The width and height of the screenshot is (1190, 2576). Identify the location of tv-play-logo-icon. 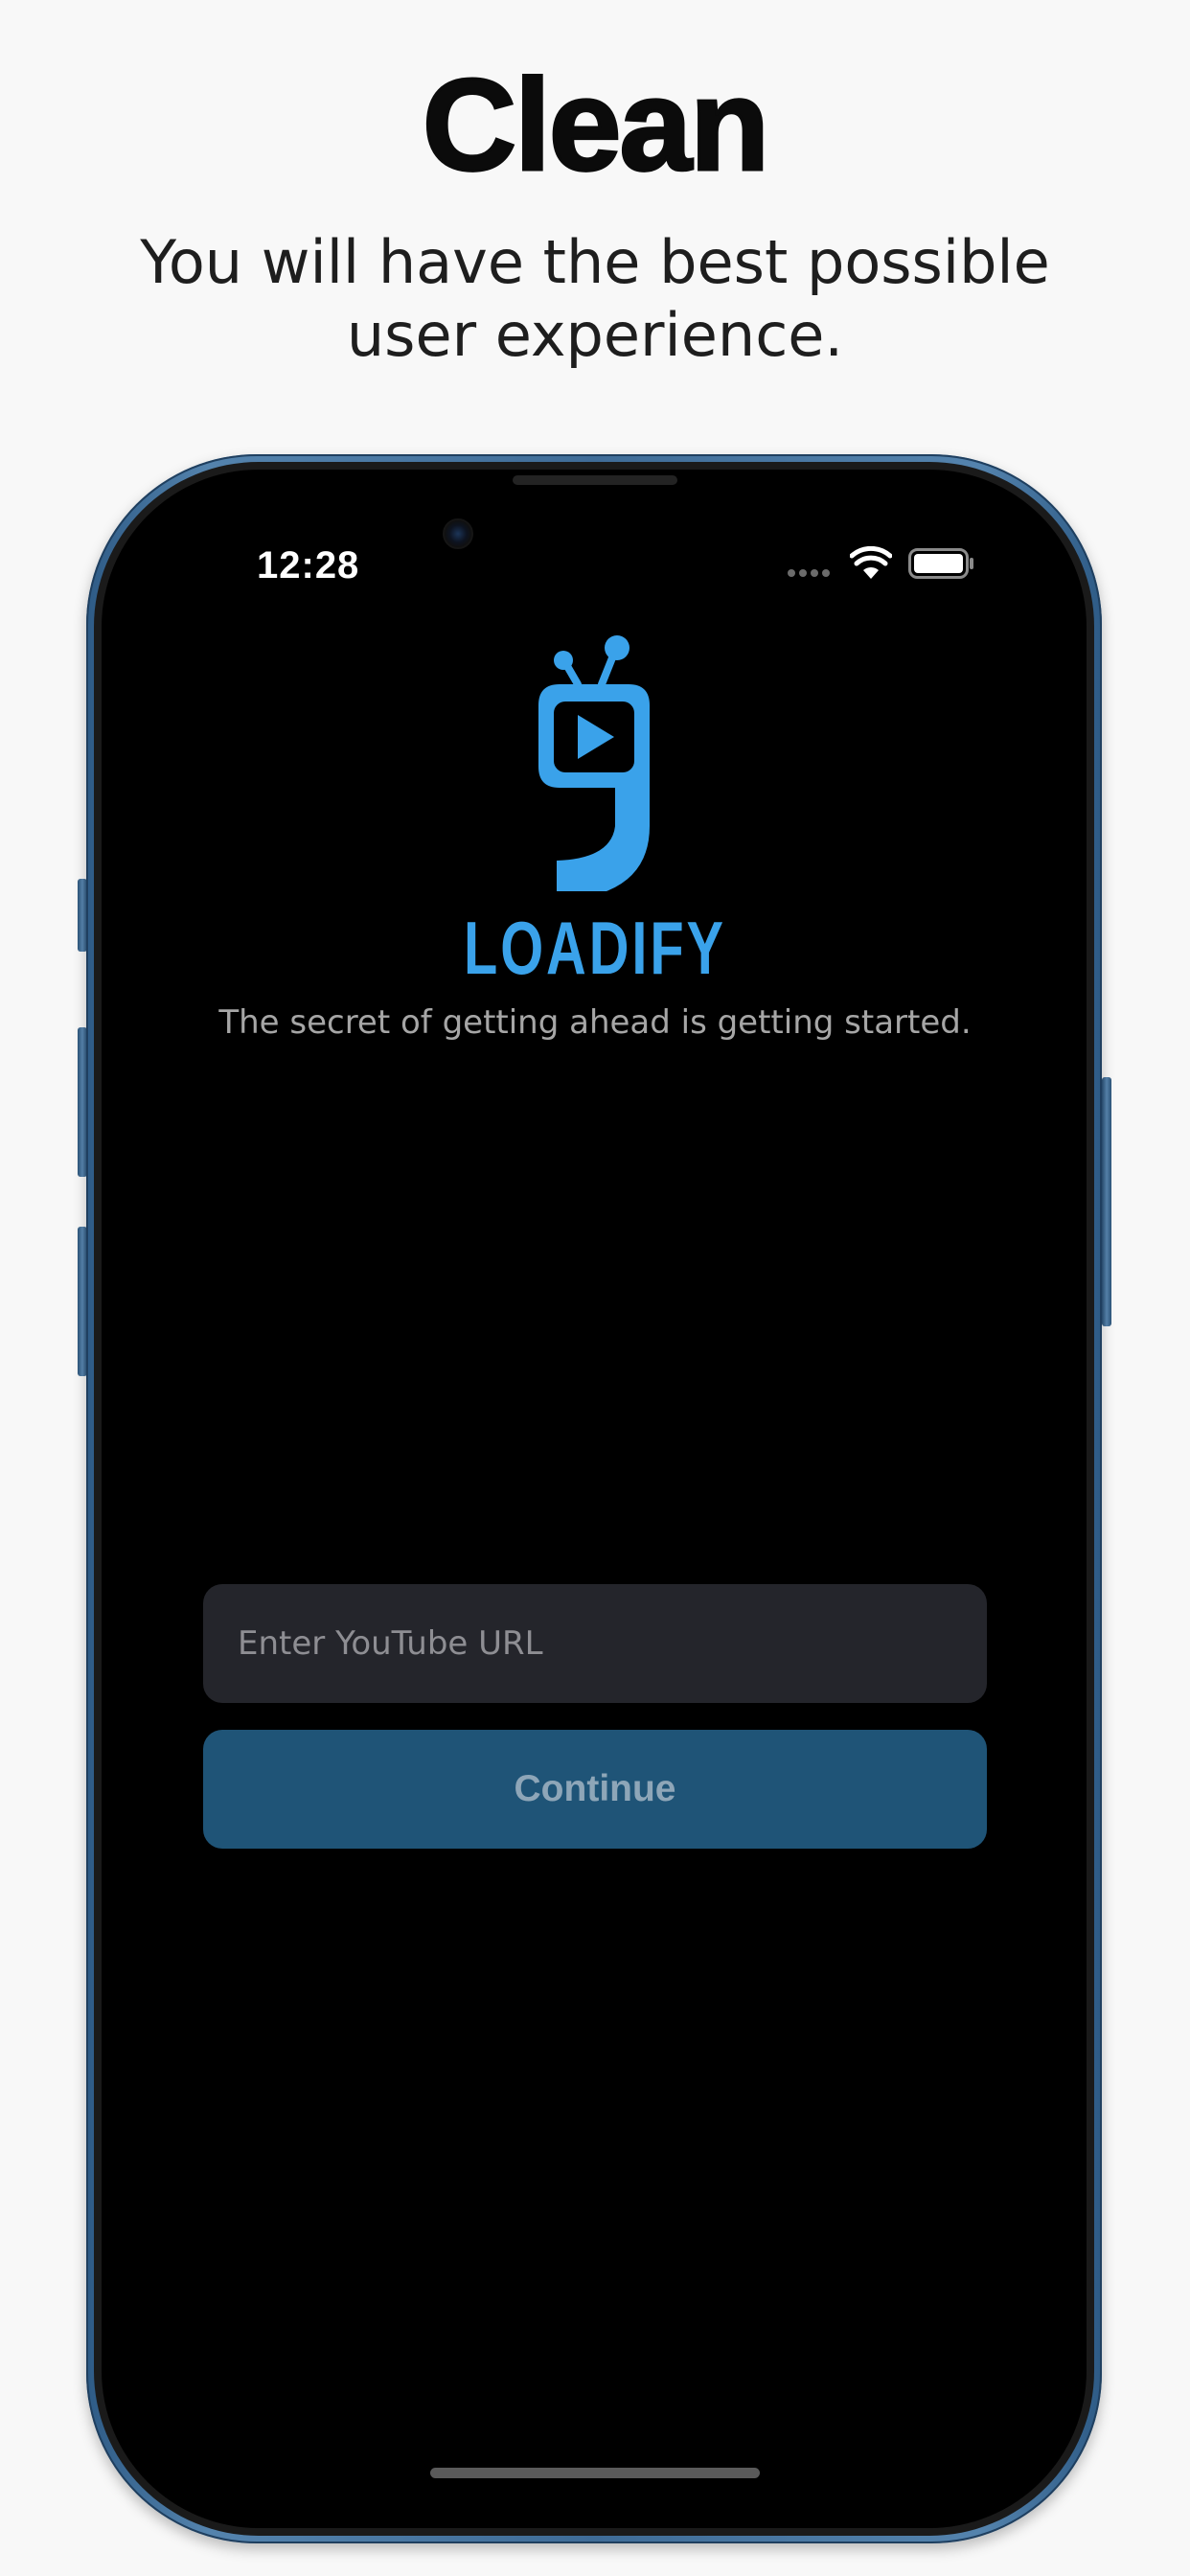
(594, 763).